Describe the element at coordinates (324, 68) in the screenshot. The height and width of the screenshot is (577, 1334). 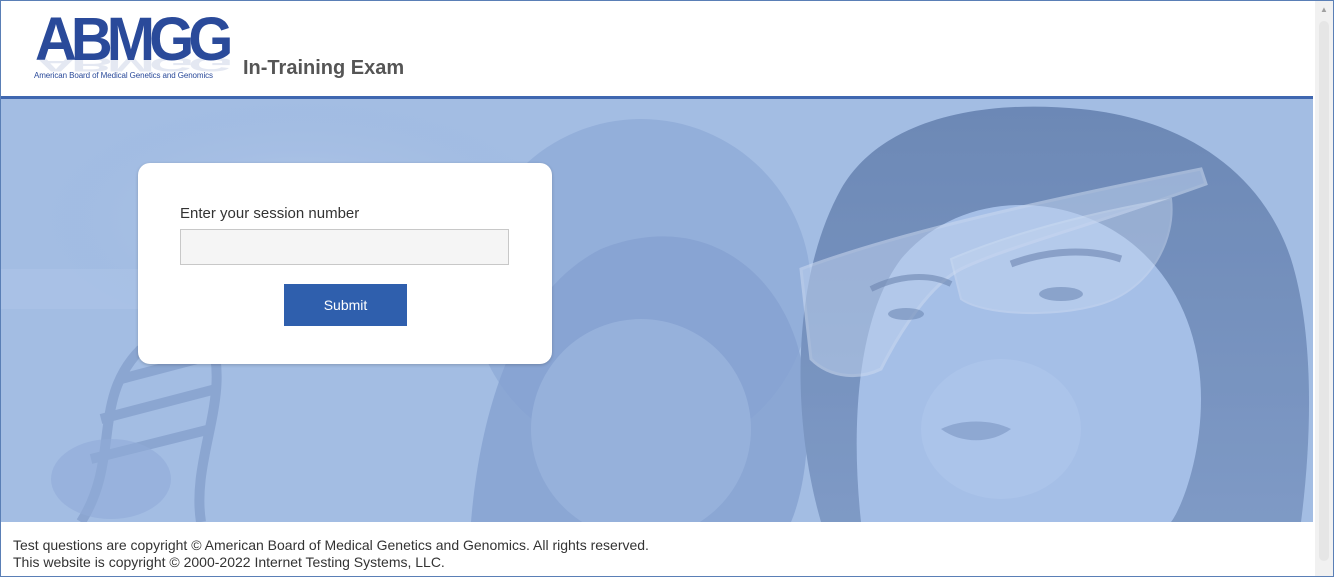
I see `page-title: In-Training Exam` at that location.